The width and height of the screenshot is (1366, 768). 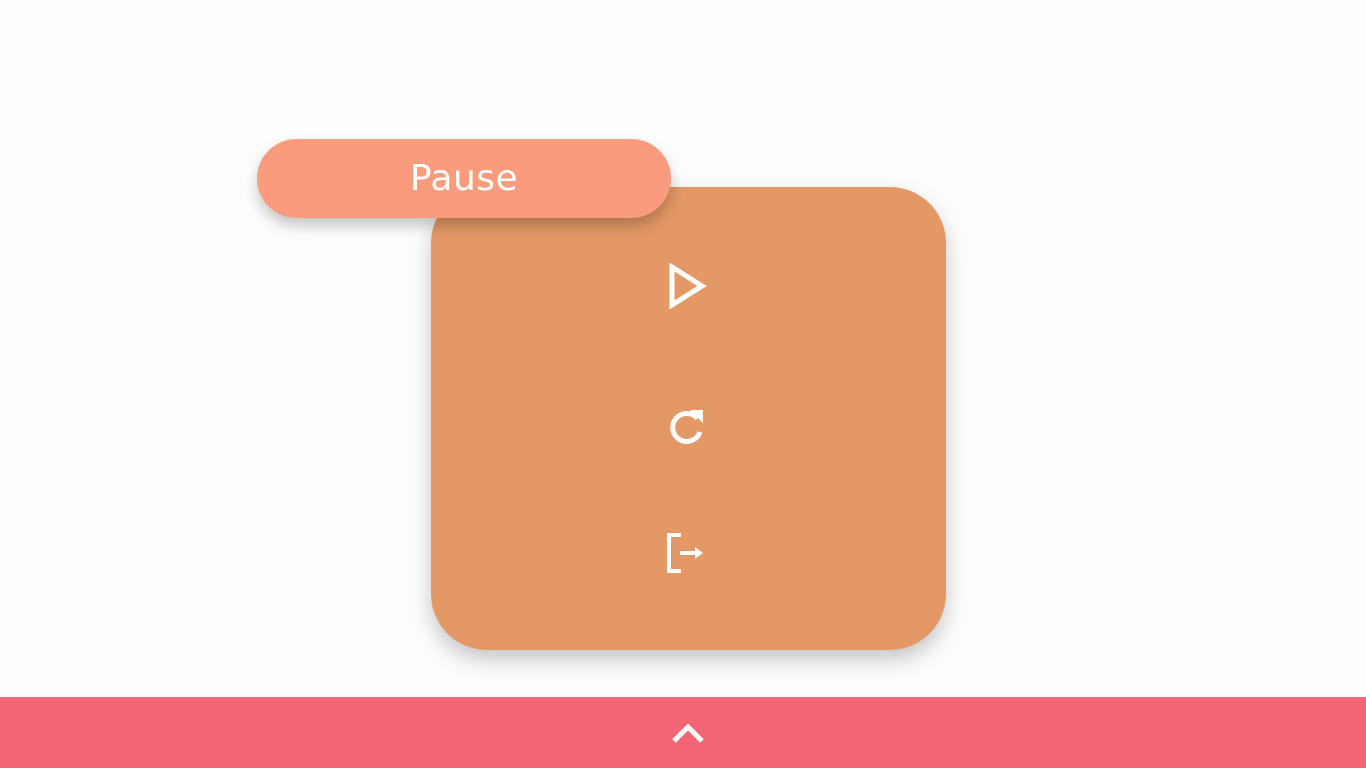 I want to click on play-icon, so click(x=688, y=286).